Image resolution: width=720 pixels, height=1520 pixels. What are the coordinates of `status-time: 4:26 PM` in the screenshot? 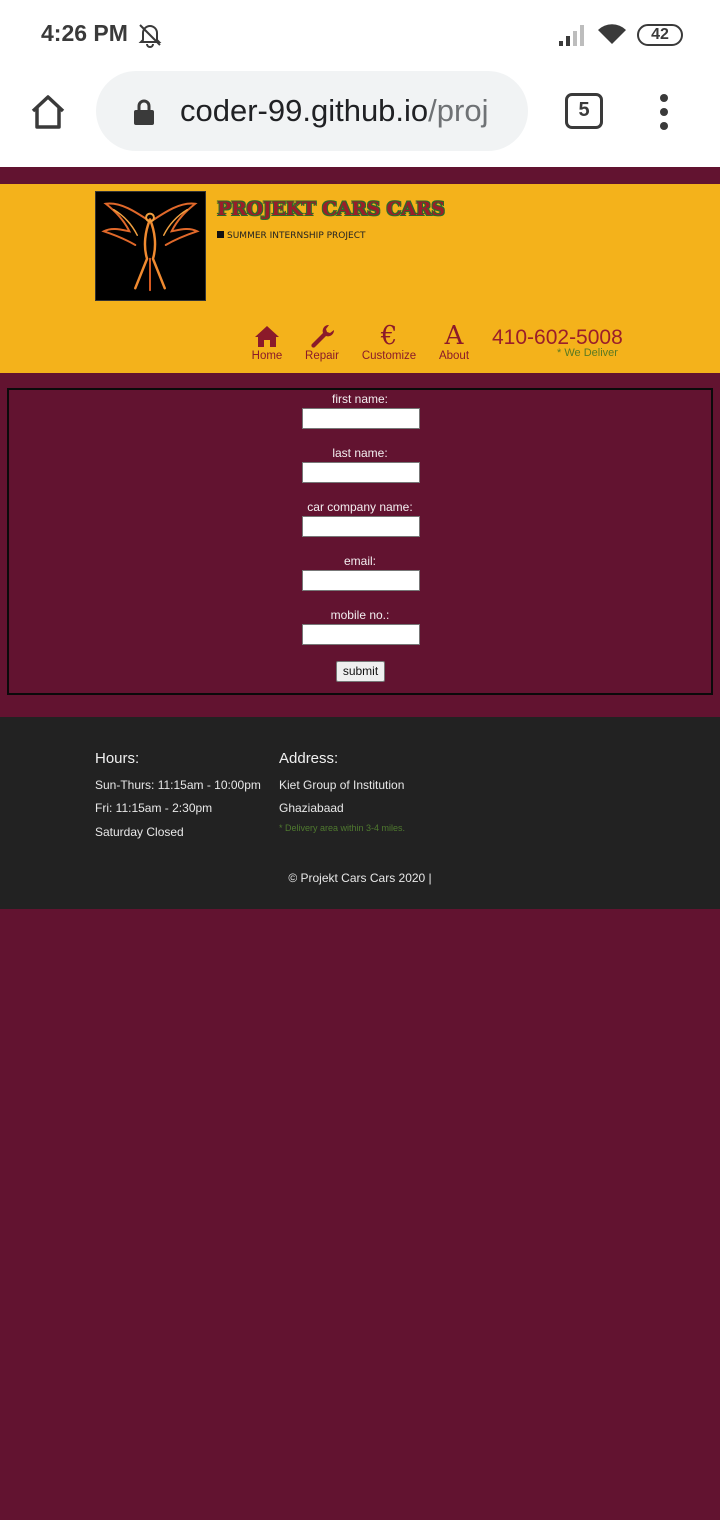 It's located at (84, 33).